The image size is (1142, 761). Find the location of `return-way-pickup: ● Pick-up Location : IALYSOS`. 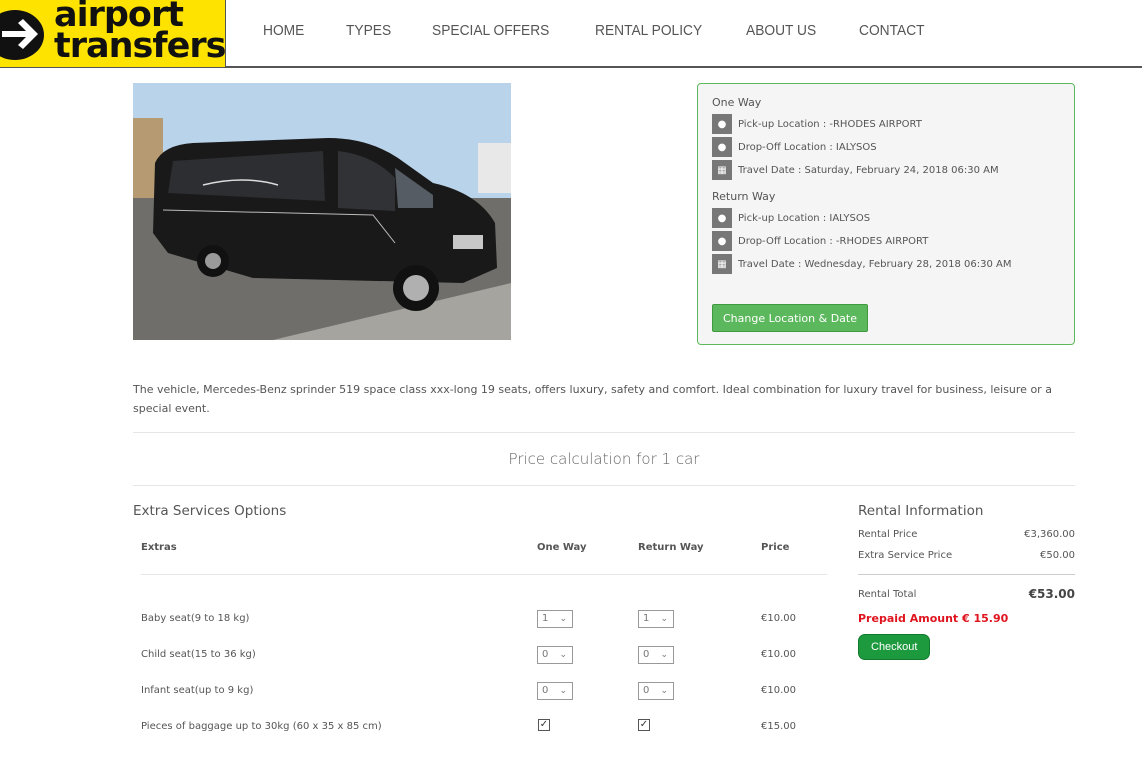

return-way-pickup: ● Pick-up Location : IALYSOS is located at coordinates (886, 218).